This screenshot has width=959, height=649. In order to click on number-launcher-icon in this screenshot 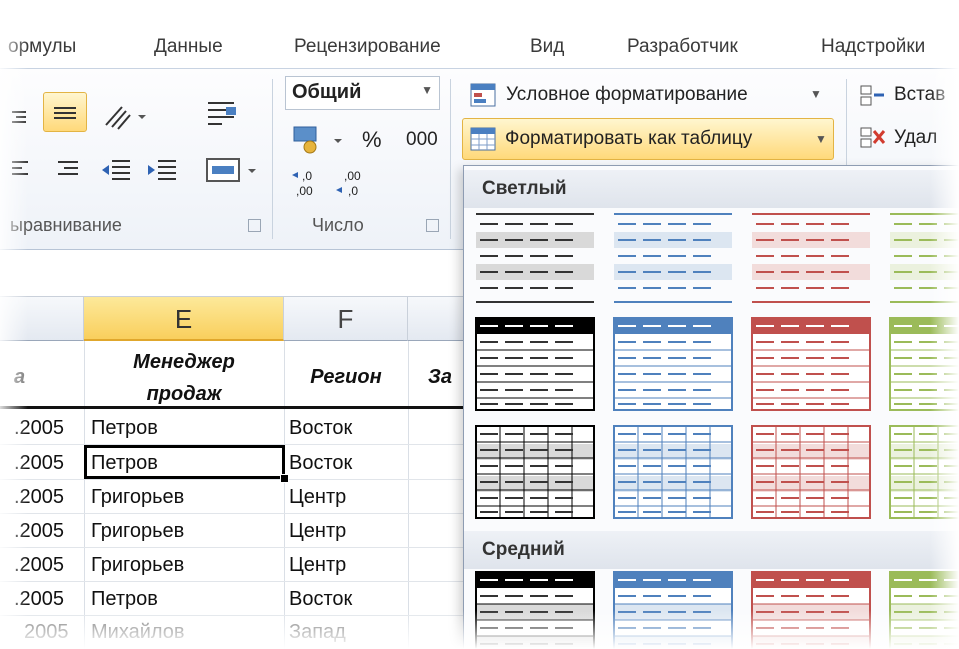, I will do `click(432, 225)`.